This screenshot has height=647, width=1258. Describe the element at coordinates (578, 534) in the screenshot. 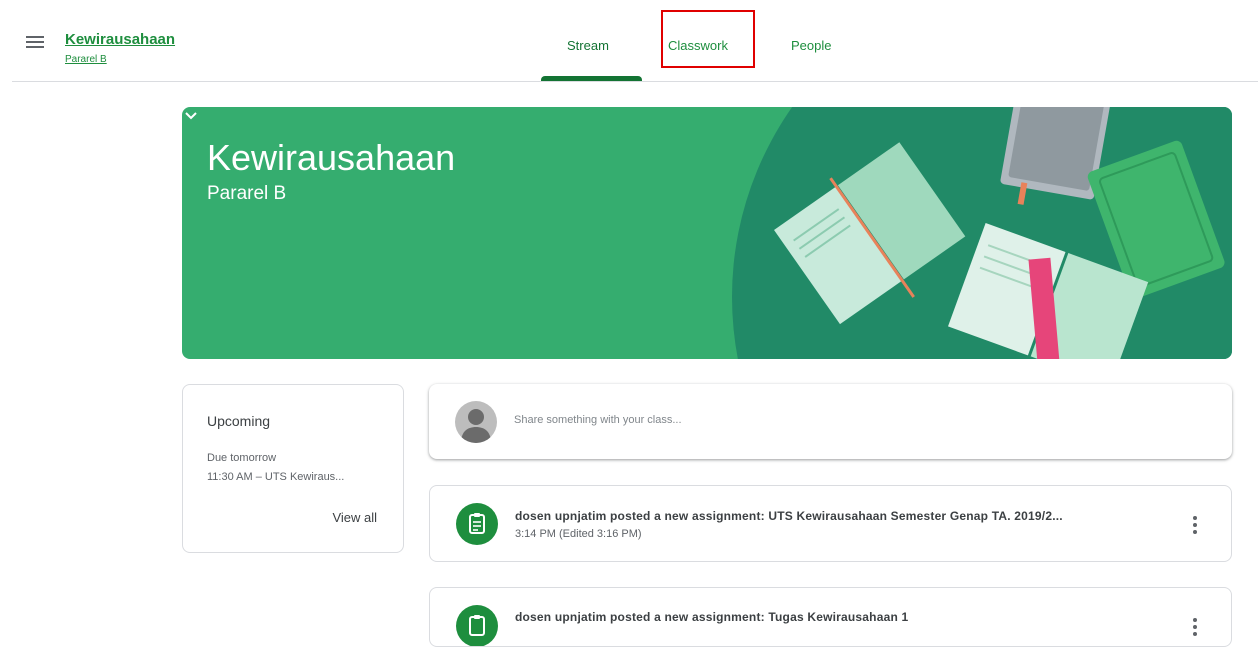

I see `post-timestamp: 3:14 PM (Edited 3:16 PM)` at that location.